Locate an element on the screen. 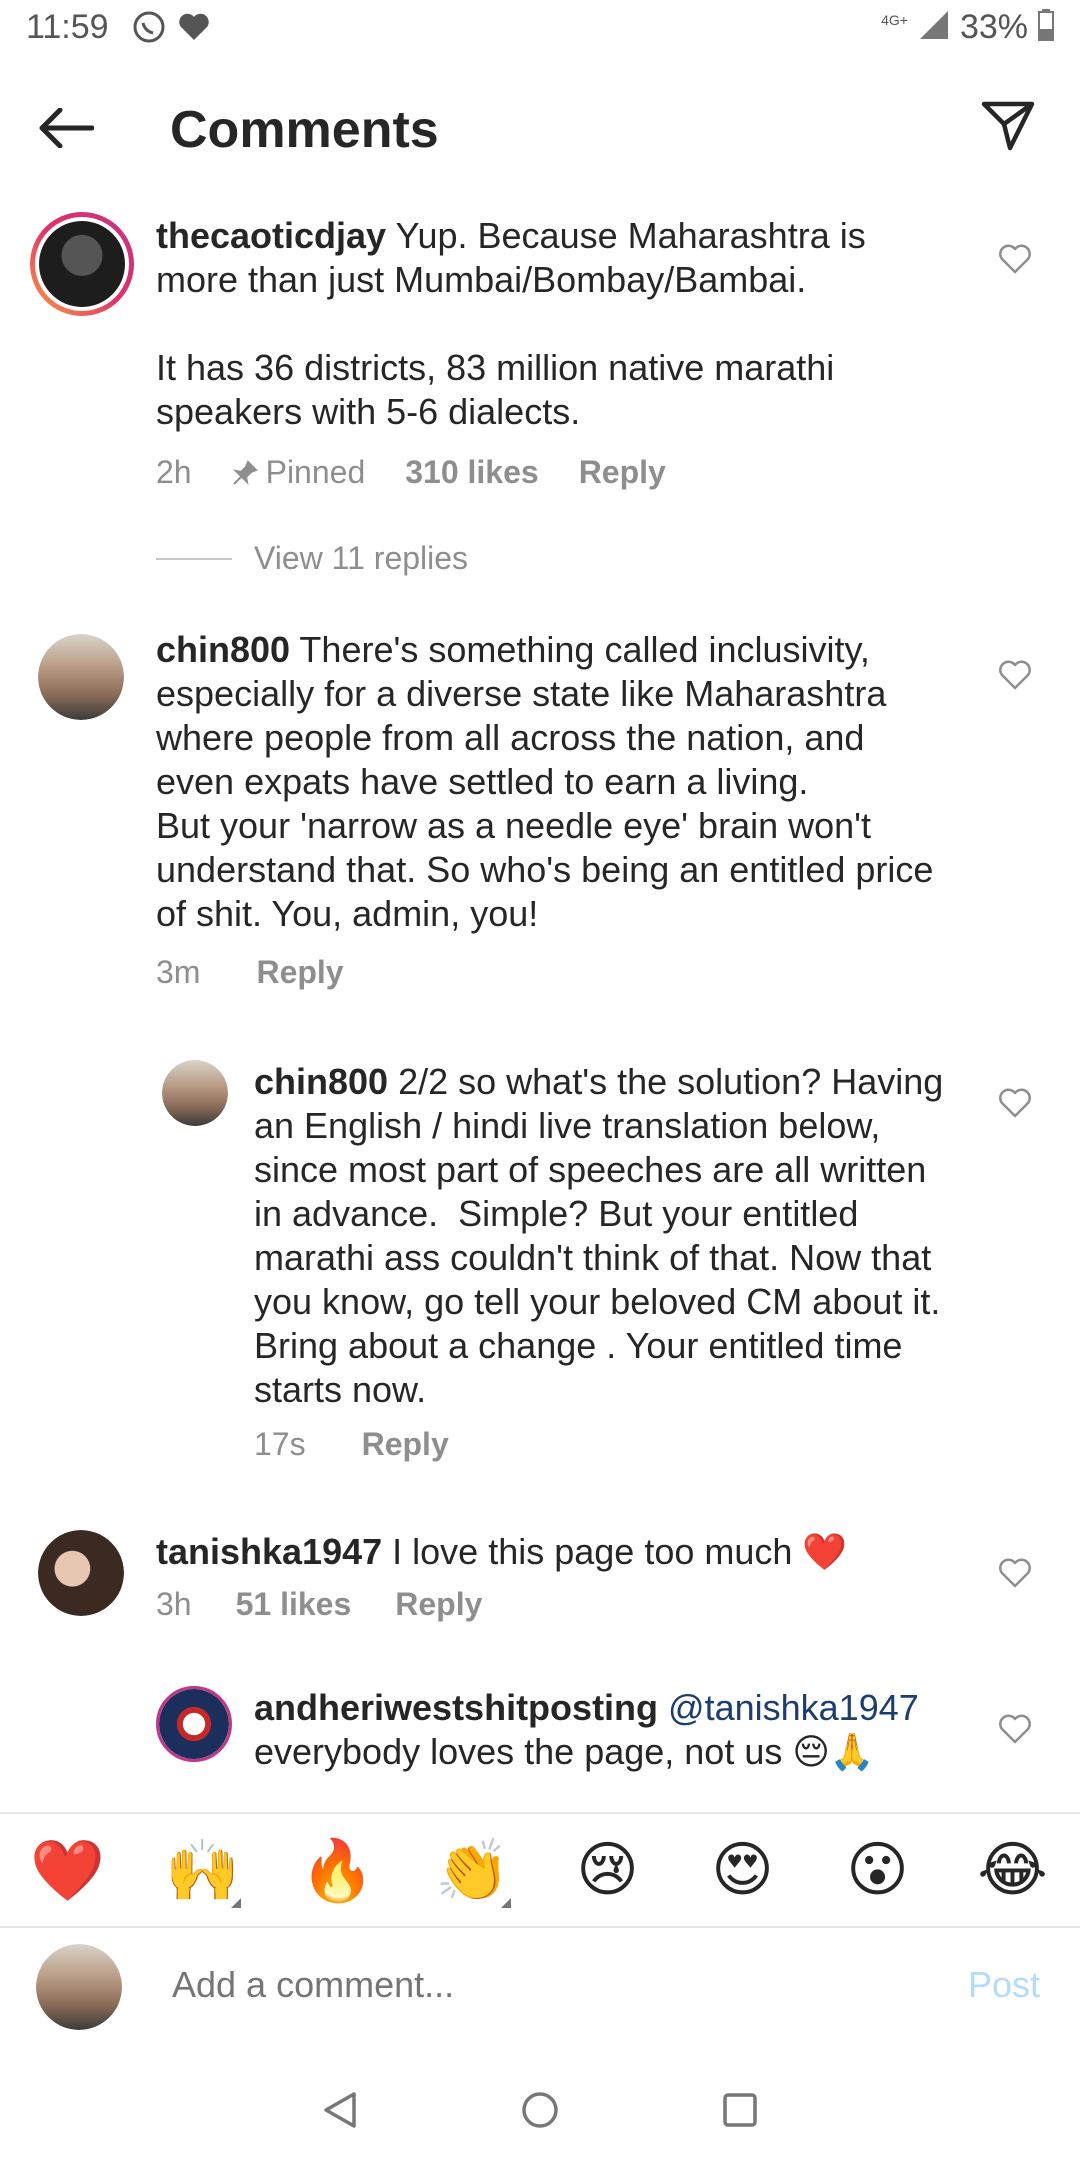 This screenshot has height=2160, width=1080. back-button is located at coordinates (66, 128).